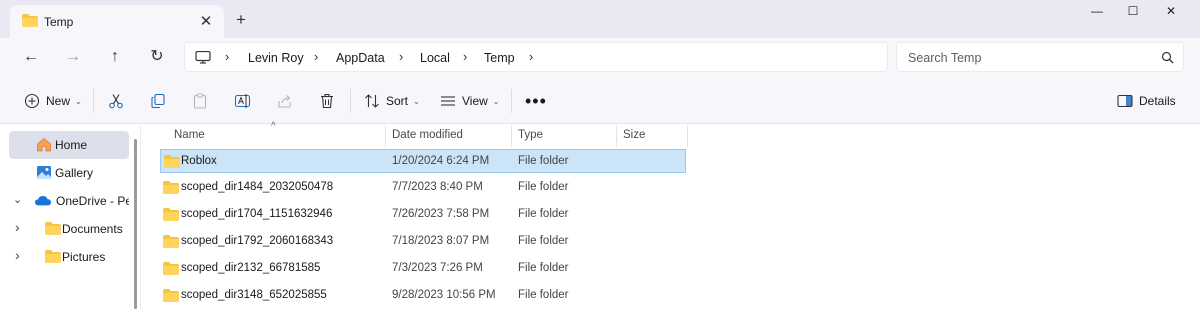 This screenshot has height=309, width=1200. What do you see at coordinates (530, 135) in the screenshot?
I see `column-header-type: Type` at bounding box center [530, 135].